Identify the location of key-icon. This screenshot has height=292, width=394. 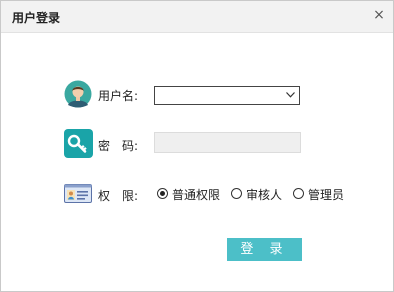
(78, 143).